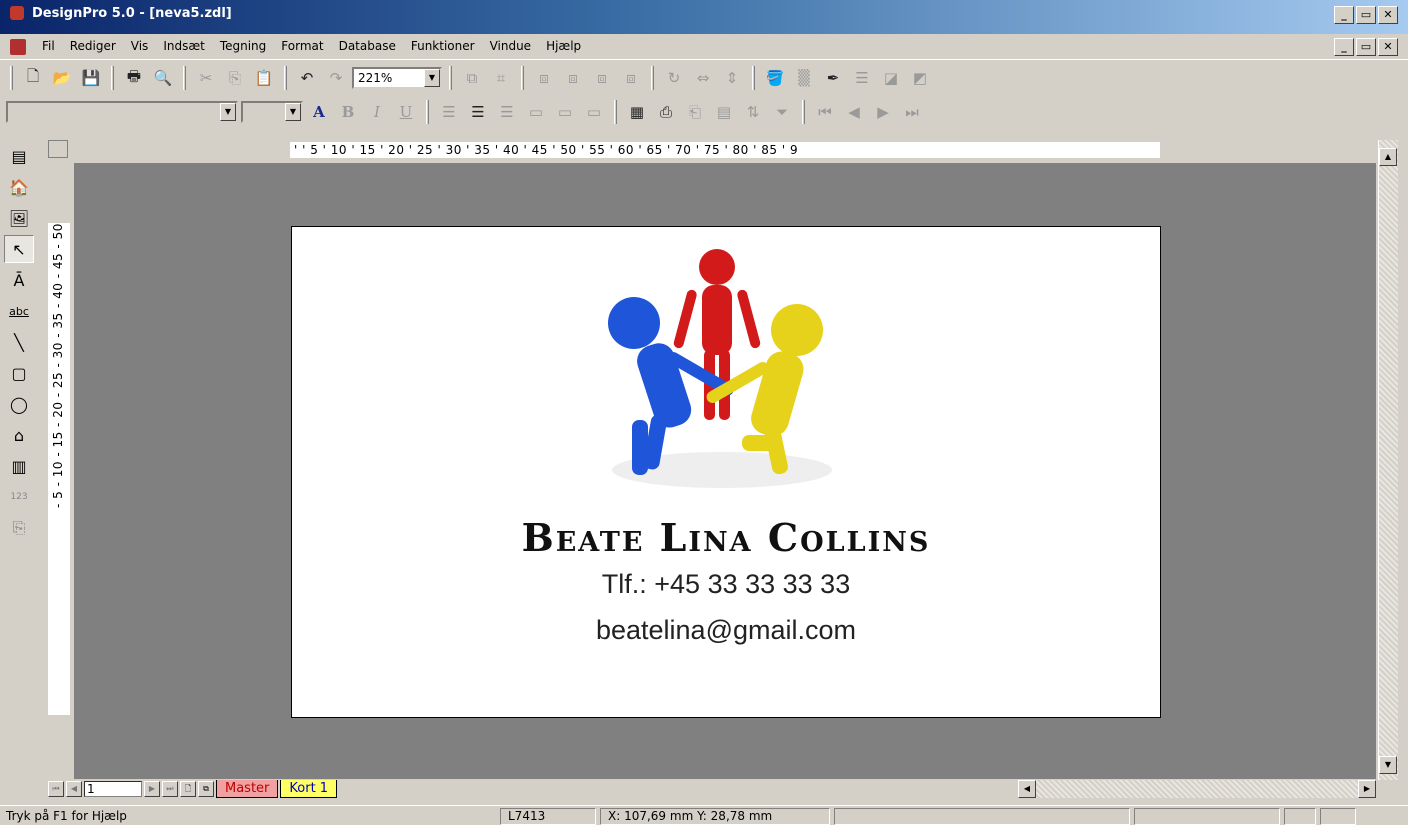 Image resolution: width=1408 pixels, height=825 pixels. Describe the element at coordinates (674, 78) in the screenshot. I see `rotate-icon: ↻` at that location.